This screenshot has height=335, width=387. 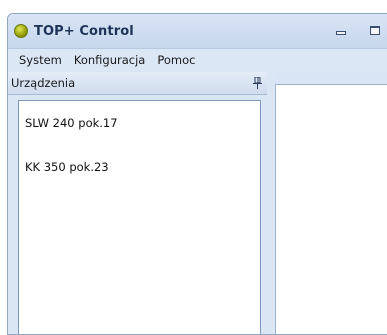 I want to click on minimize-icon, so click(x=341, y=33).